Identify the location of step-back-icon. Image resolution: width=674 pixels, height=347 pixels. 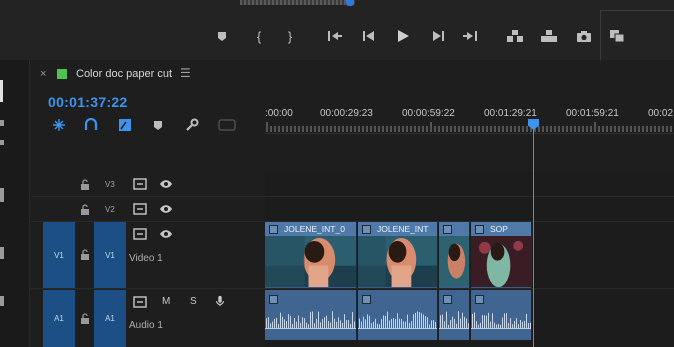
(368, 36).